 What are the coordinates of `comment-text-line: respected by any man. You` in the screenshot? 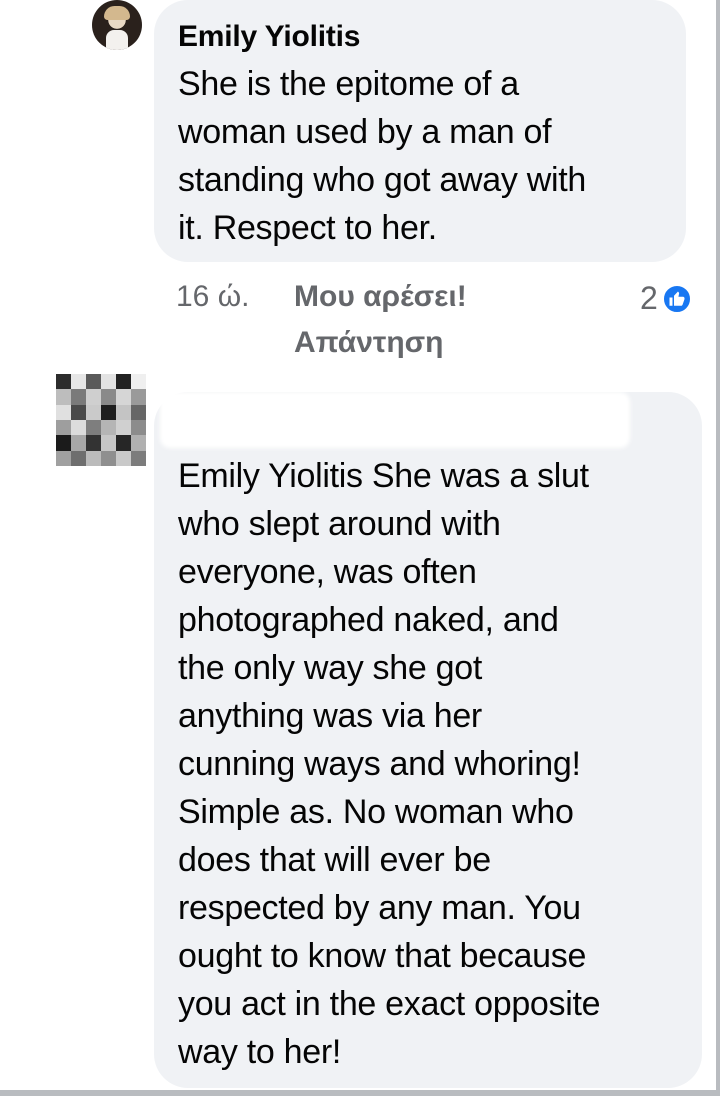 It's located at (379, 908).